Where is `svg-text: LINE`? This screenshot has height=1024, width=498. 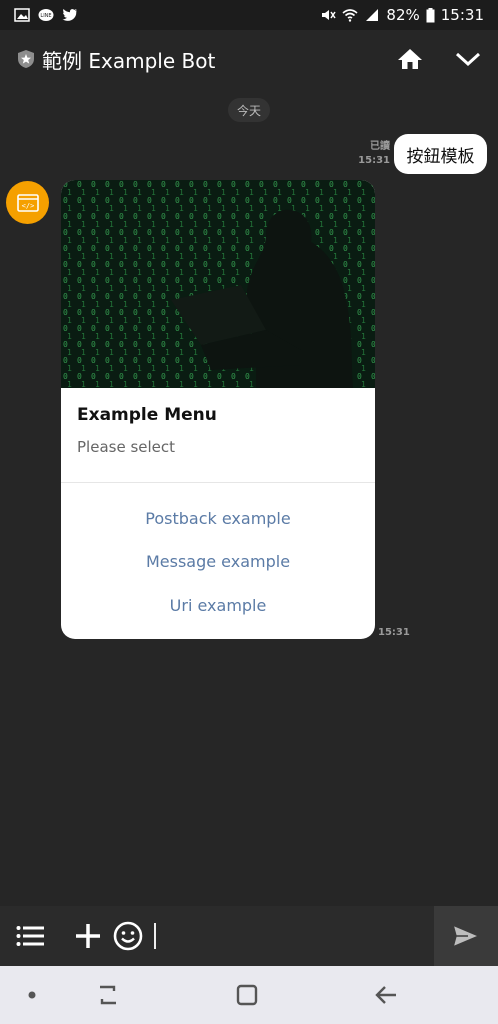 svg-text: LINE is located at coordinates (45, 16).